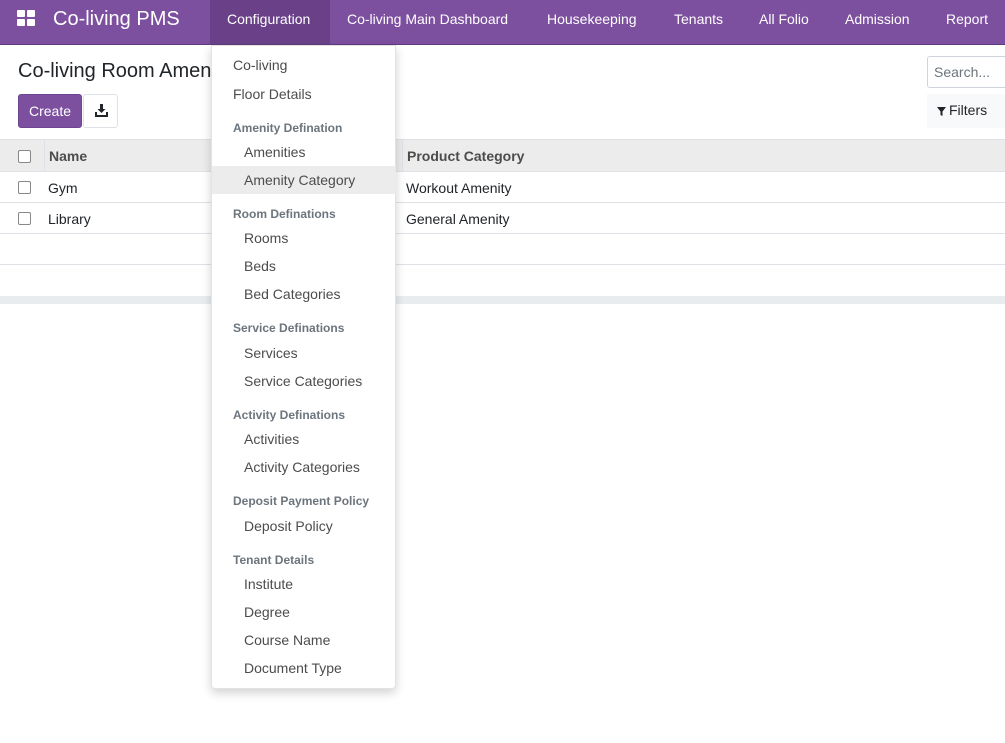 Image resolution: width=1005 pixels, height=743 pixels. What do you see at coordinates (784, 22) in the screenshot?
I see `nav-all-folio: All Folio` at bounding box center [784, 22].